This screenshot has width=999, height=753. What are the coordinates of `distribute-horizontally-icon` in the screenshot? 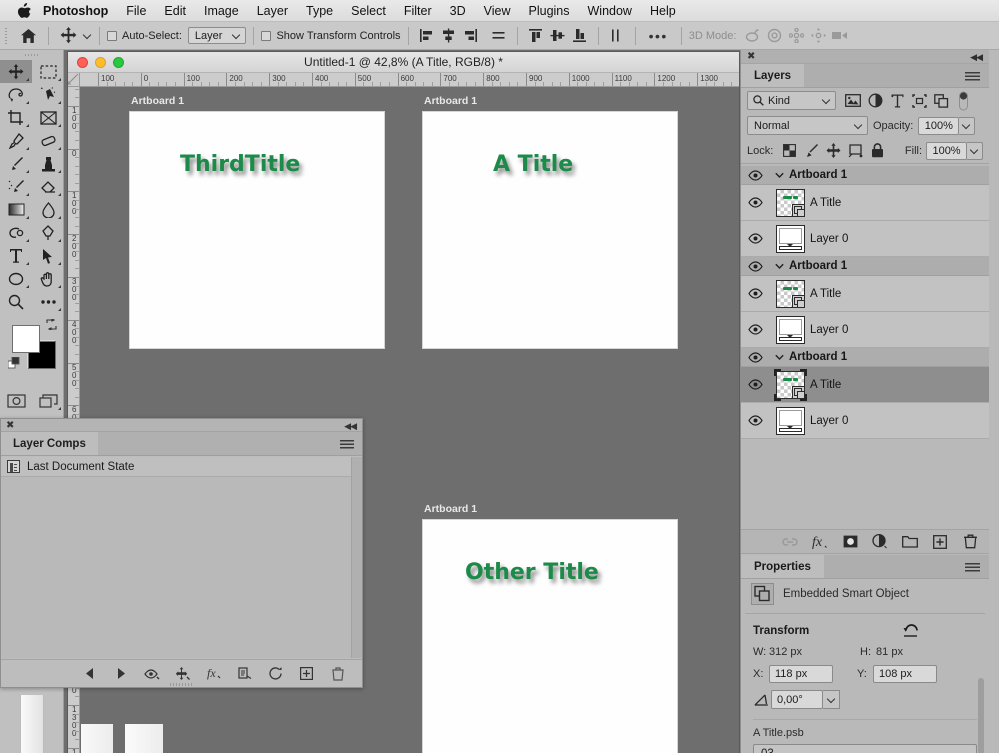 It's located at (499, 36).